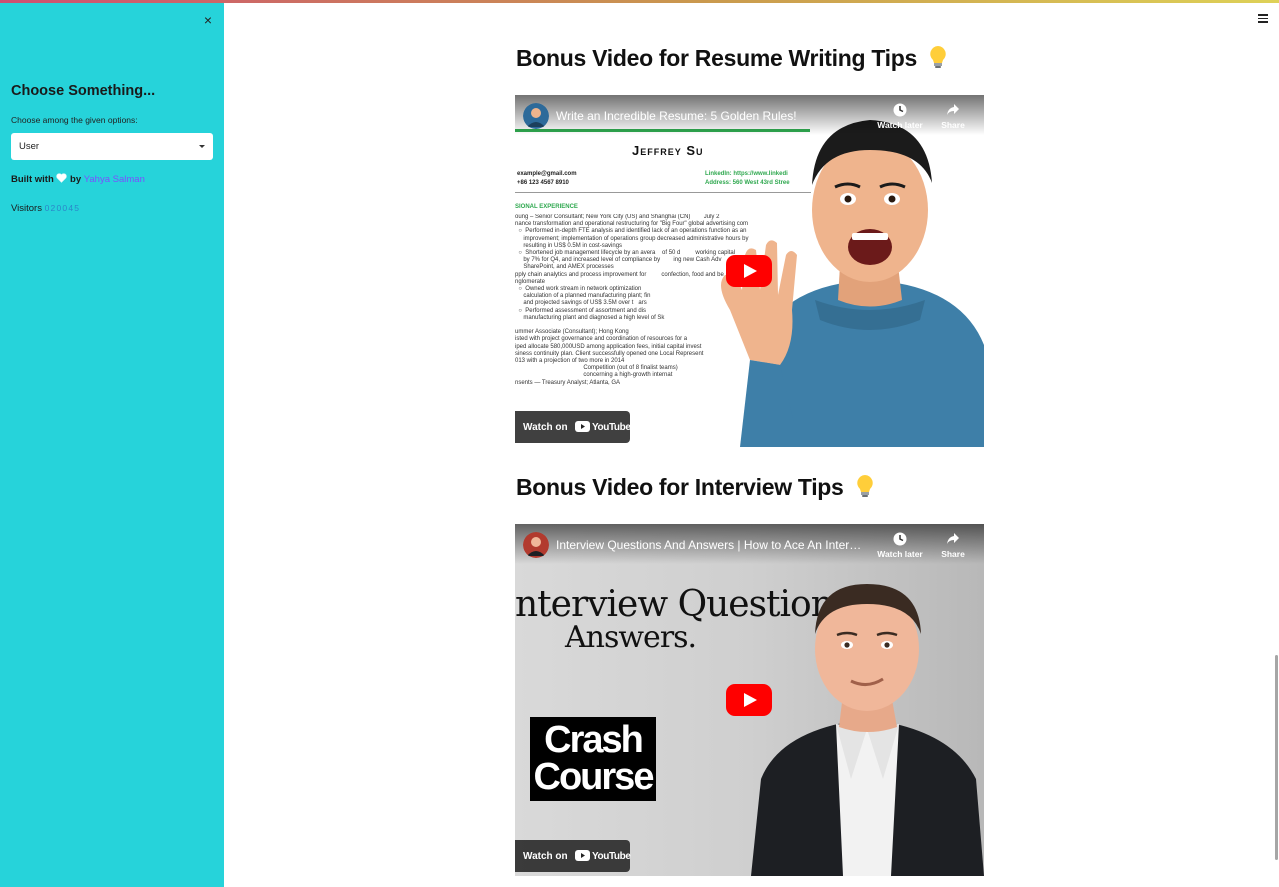  What do you see at coordinates (631, 637) in the screenshot?
I see `thumbnail-subheadline: Answers.` at bounding box center [631, 637].